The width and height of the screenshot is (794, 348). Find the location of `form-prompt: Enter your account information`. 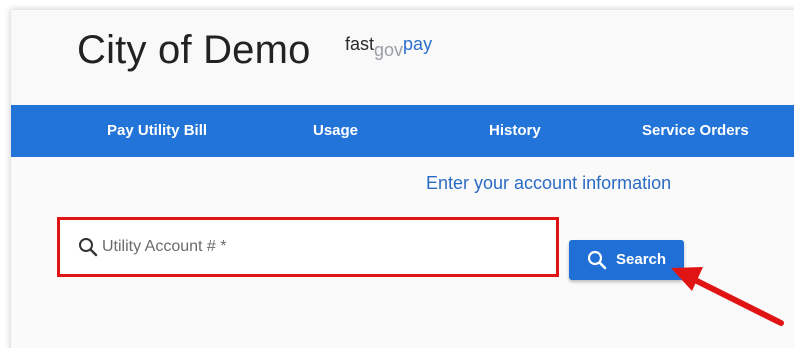

form-prompt: Enter your account information is located at coordinates (549, 183).